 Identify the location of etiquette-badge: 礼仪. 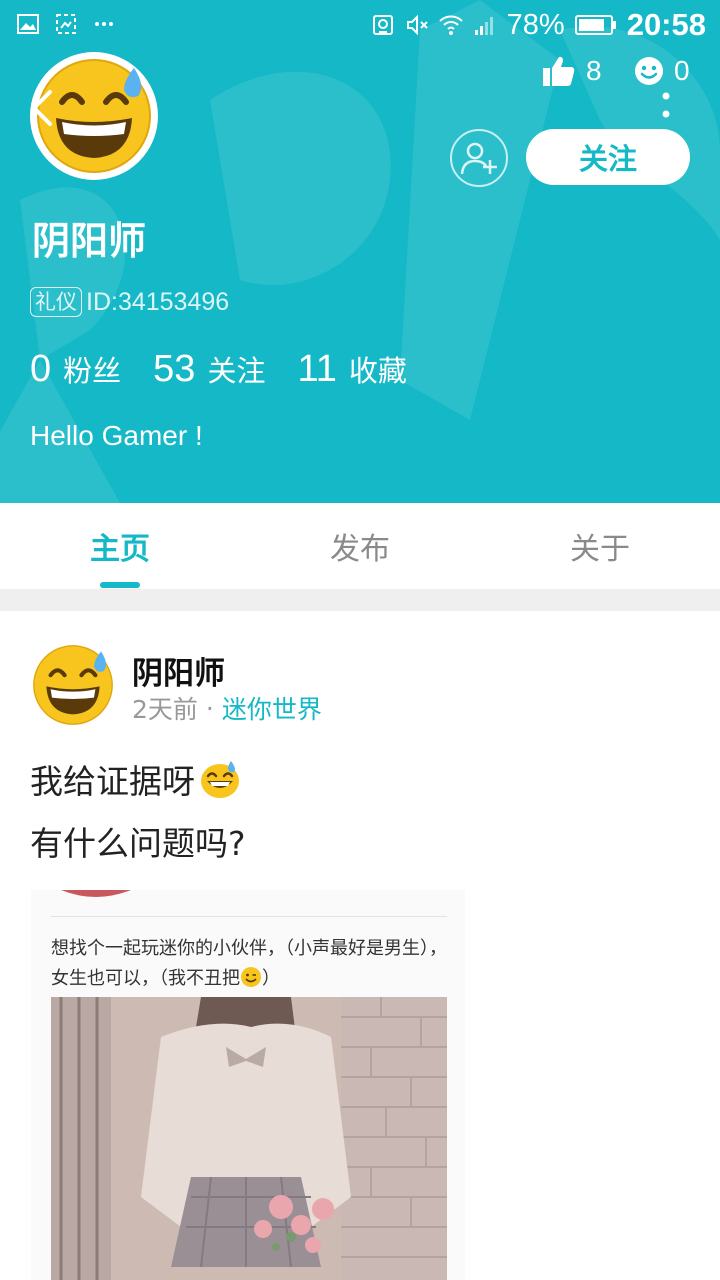
(56, 302).